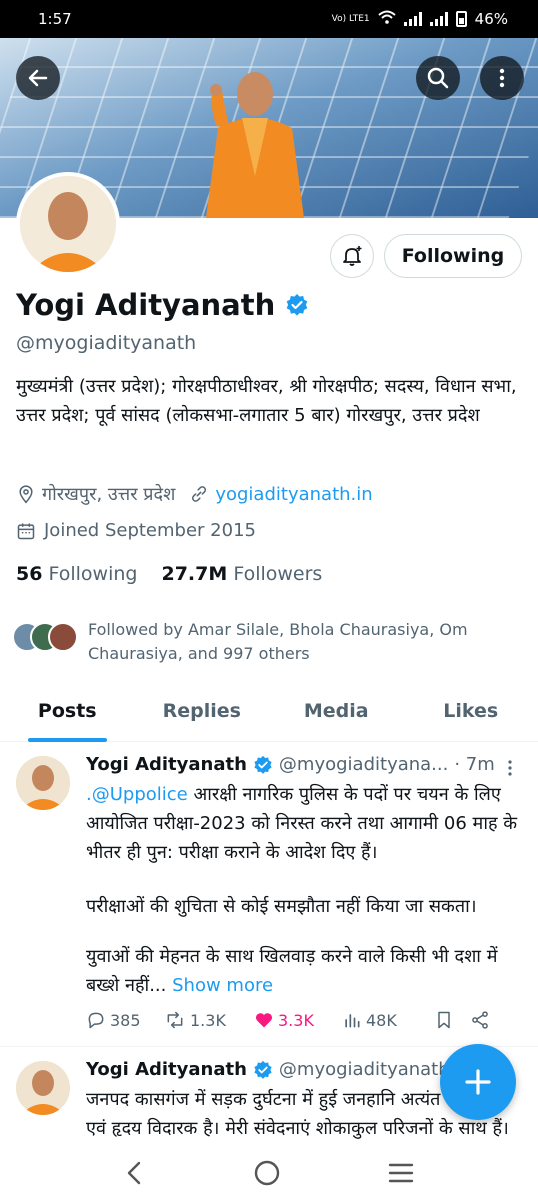 This screenshot has width=538, height=1200. I want to click on bookmark-button, so click(452, 1020).